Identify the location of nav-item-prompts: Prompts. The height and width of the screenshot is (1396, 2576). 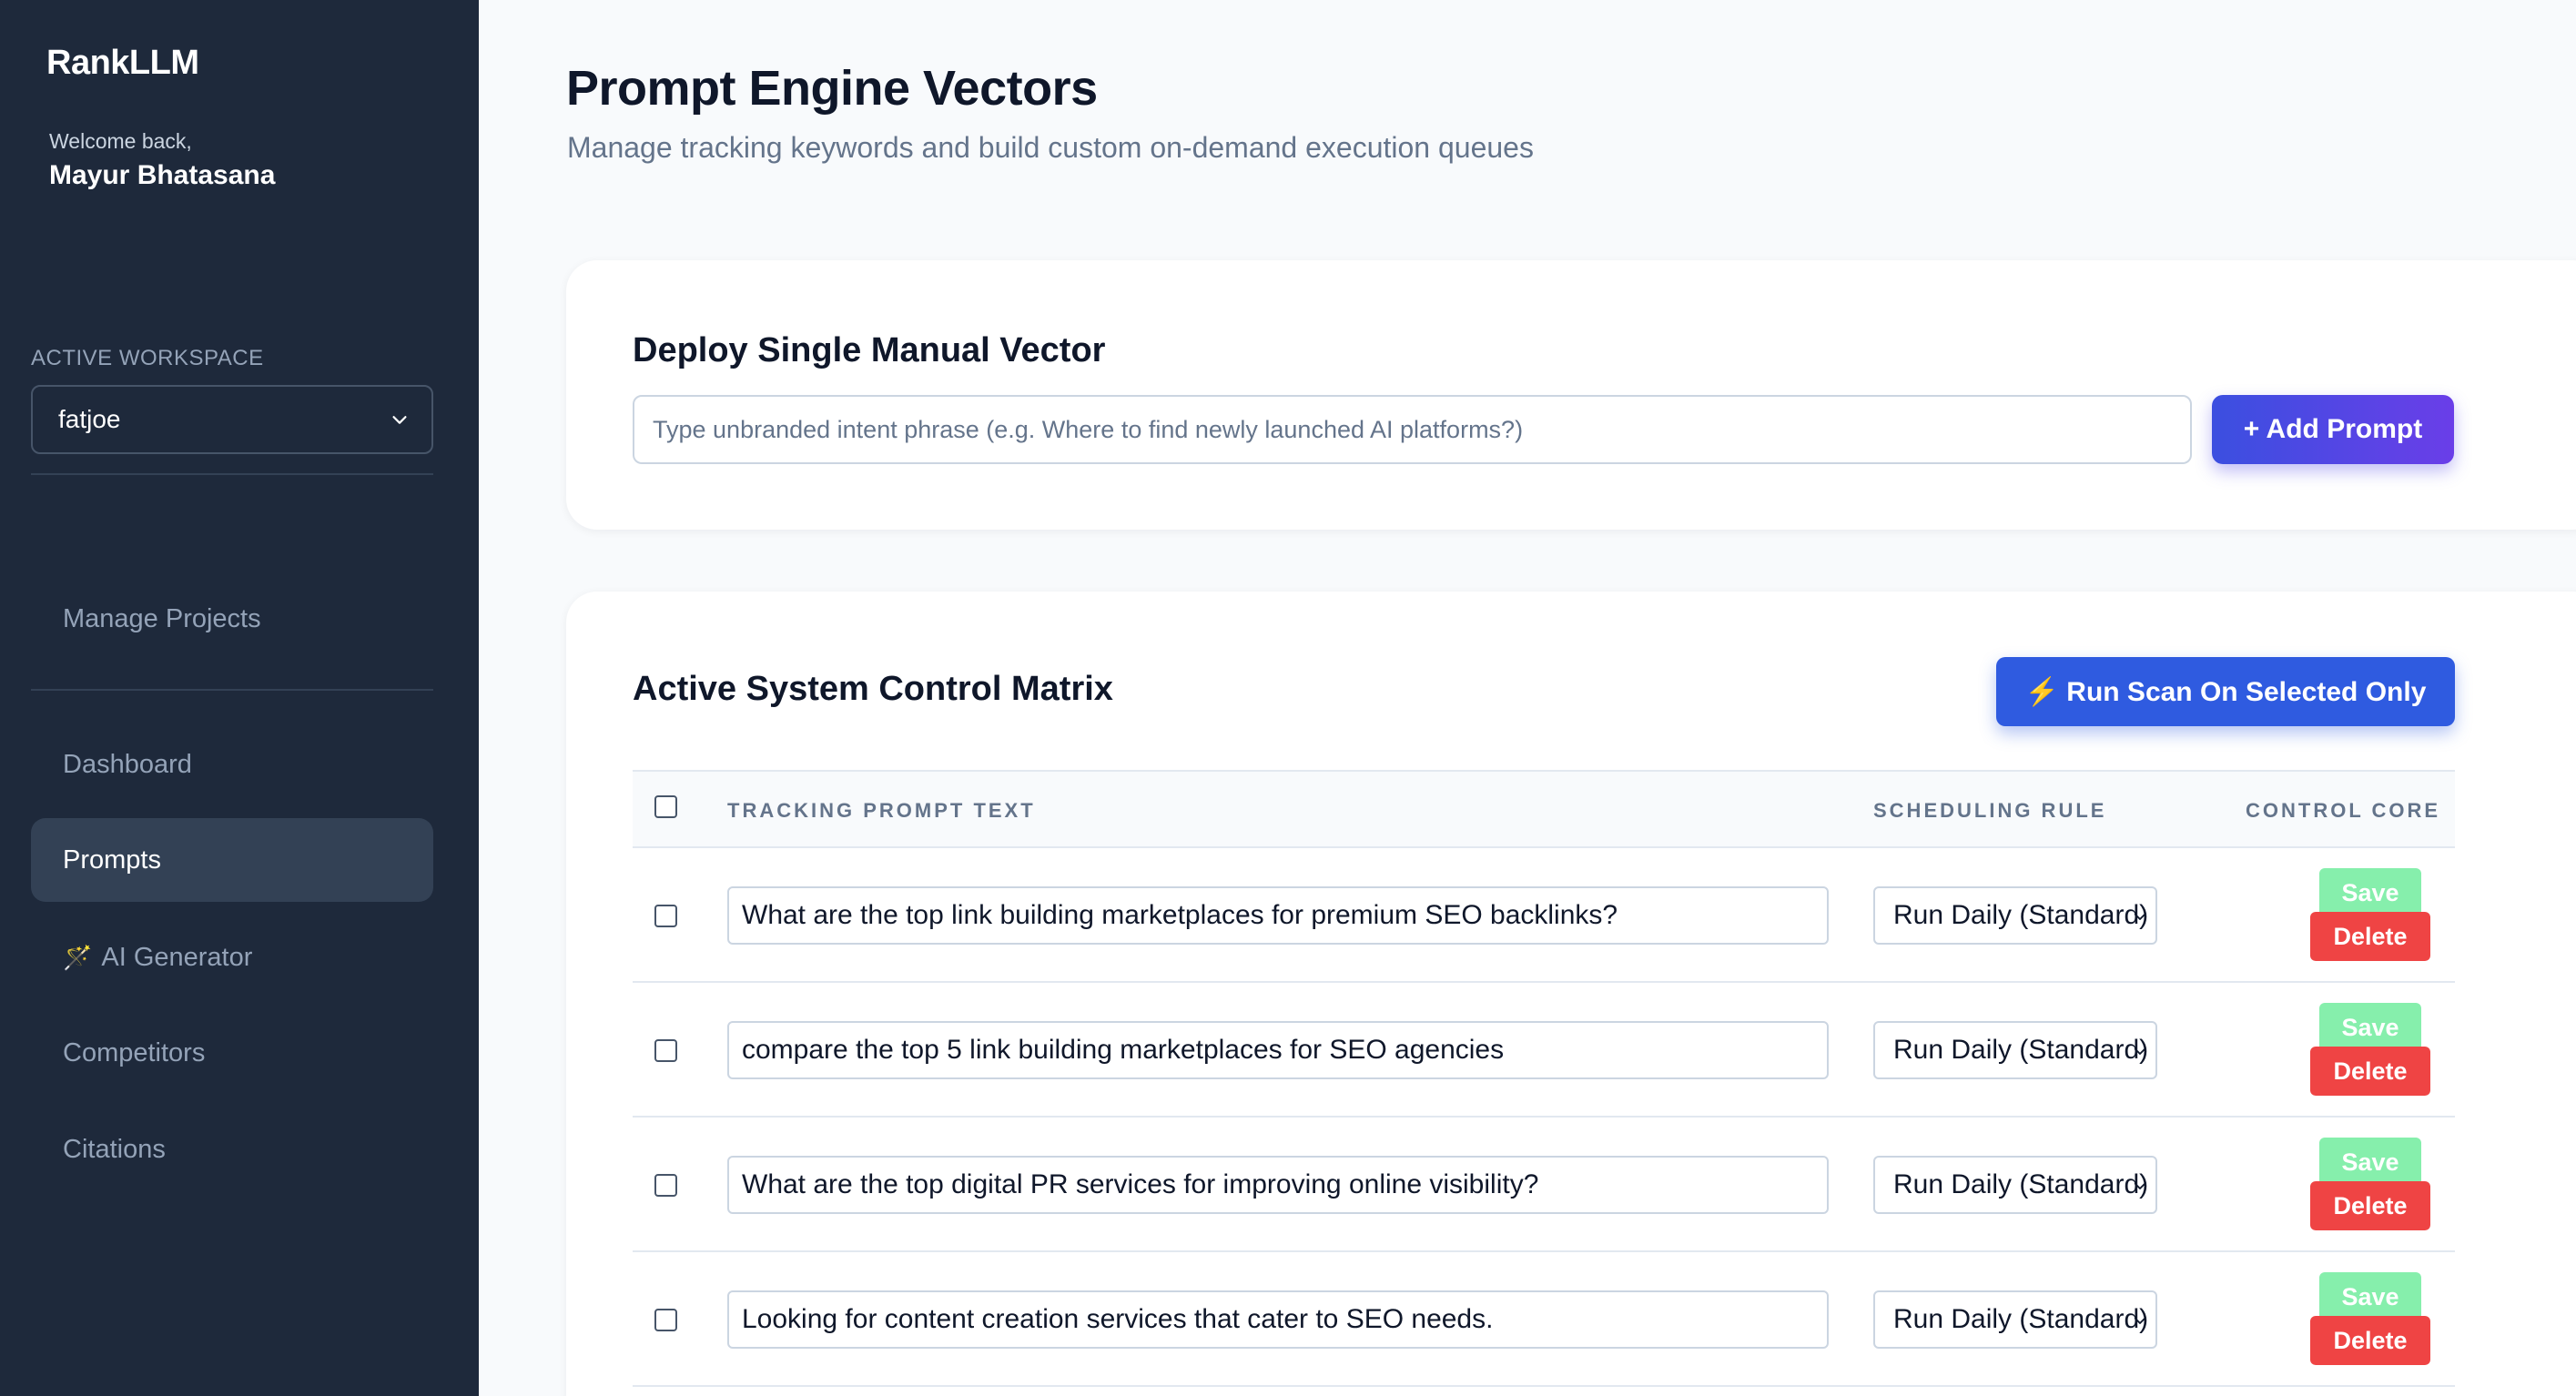
(232, 860).